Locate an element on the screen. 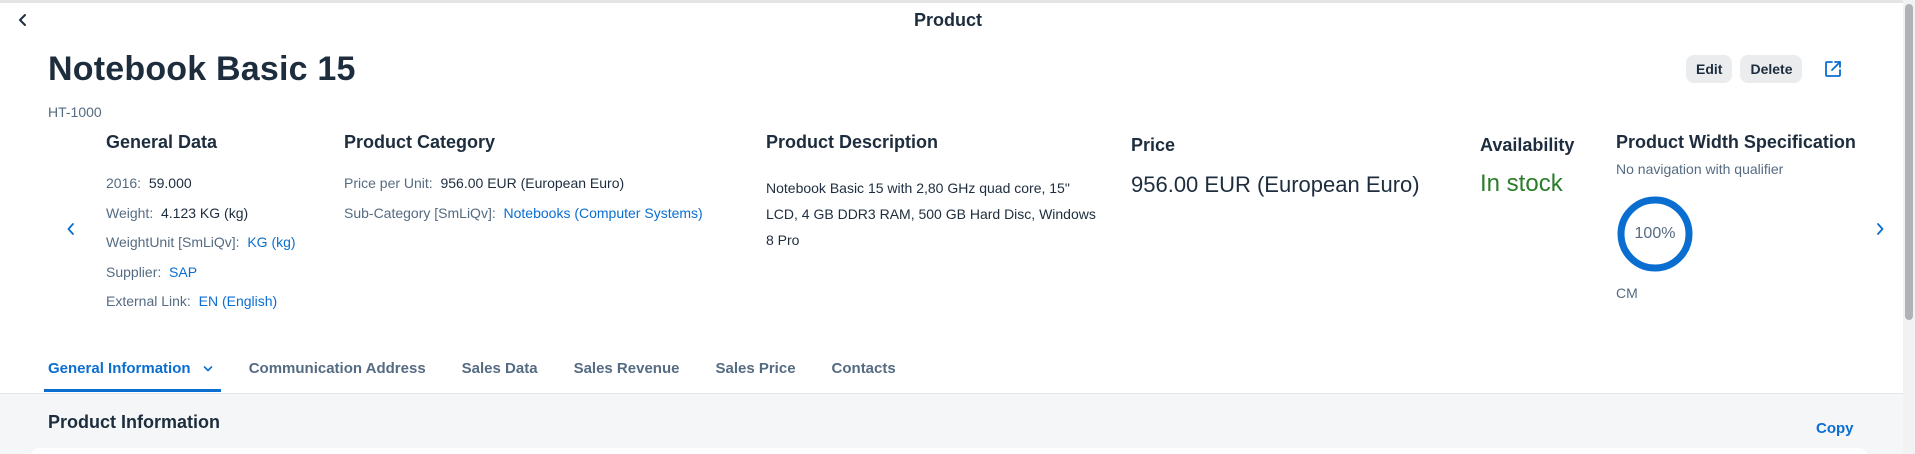  field-label: 2016: is located at coordinates (124, 183).